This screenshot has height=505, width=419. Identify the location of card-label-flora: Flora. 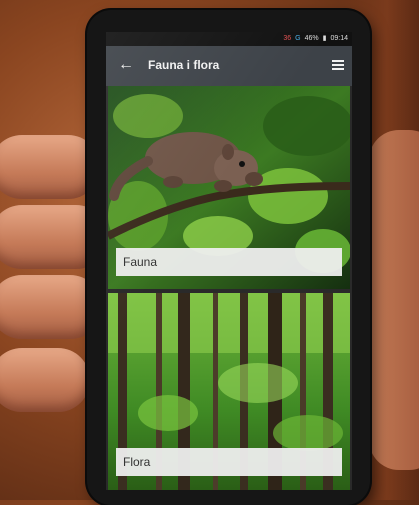
(229, 462).